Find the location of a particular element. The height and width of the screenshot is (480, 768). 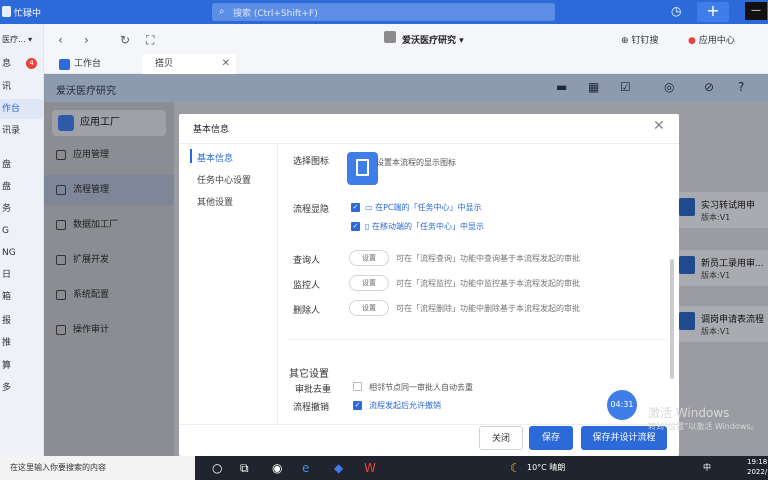

fullscreen-icon: ⛶ is located at coordinates (150, 40).